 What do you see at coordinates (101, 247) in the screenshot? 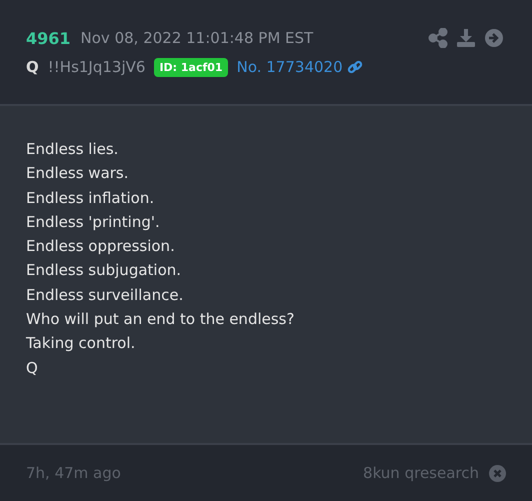
I see `message-line: Endless oppression.` at bounding box center [101, 247].